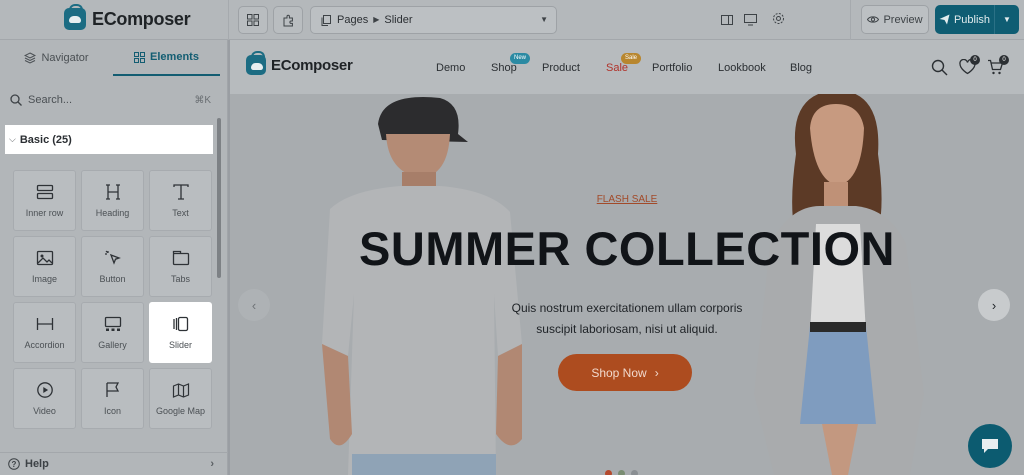 This screenshot has width=1024, height=475. What do you see at coordinates (742, 68) in the screenshot?
I see `nav-lookbook: Lookbook` at bounding box center [742, 68].